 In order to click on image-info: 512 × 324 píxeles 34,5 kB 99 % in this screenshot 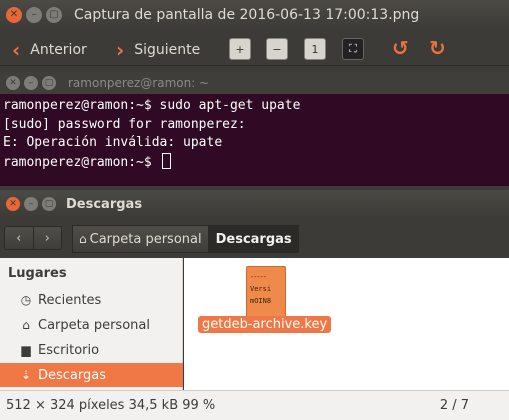, I will do `click(111, 405)`.